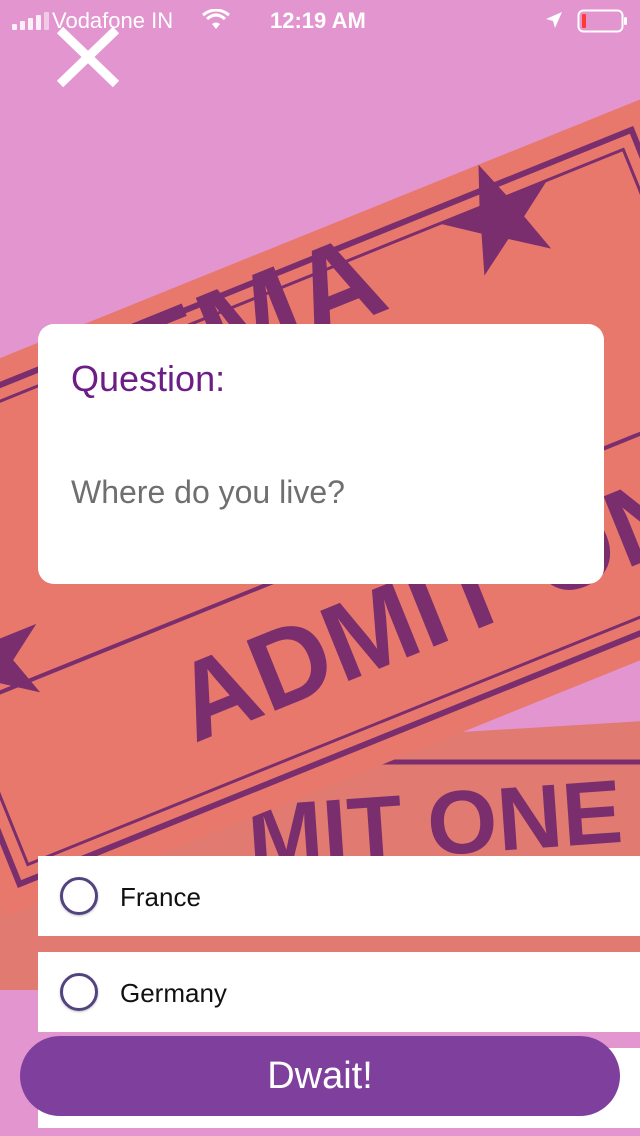  What do you see at coordinates (208, 492) in the screenshot?
I see `question-text: Where do you live?` at bounding box center [208, 492].